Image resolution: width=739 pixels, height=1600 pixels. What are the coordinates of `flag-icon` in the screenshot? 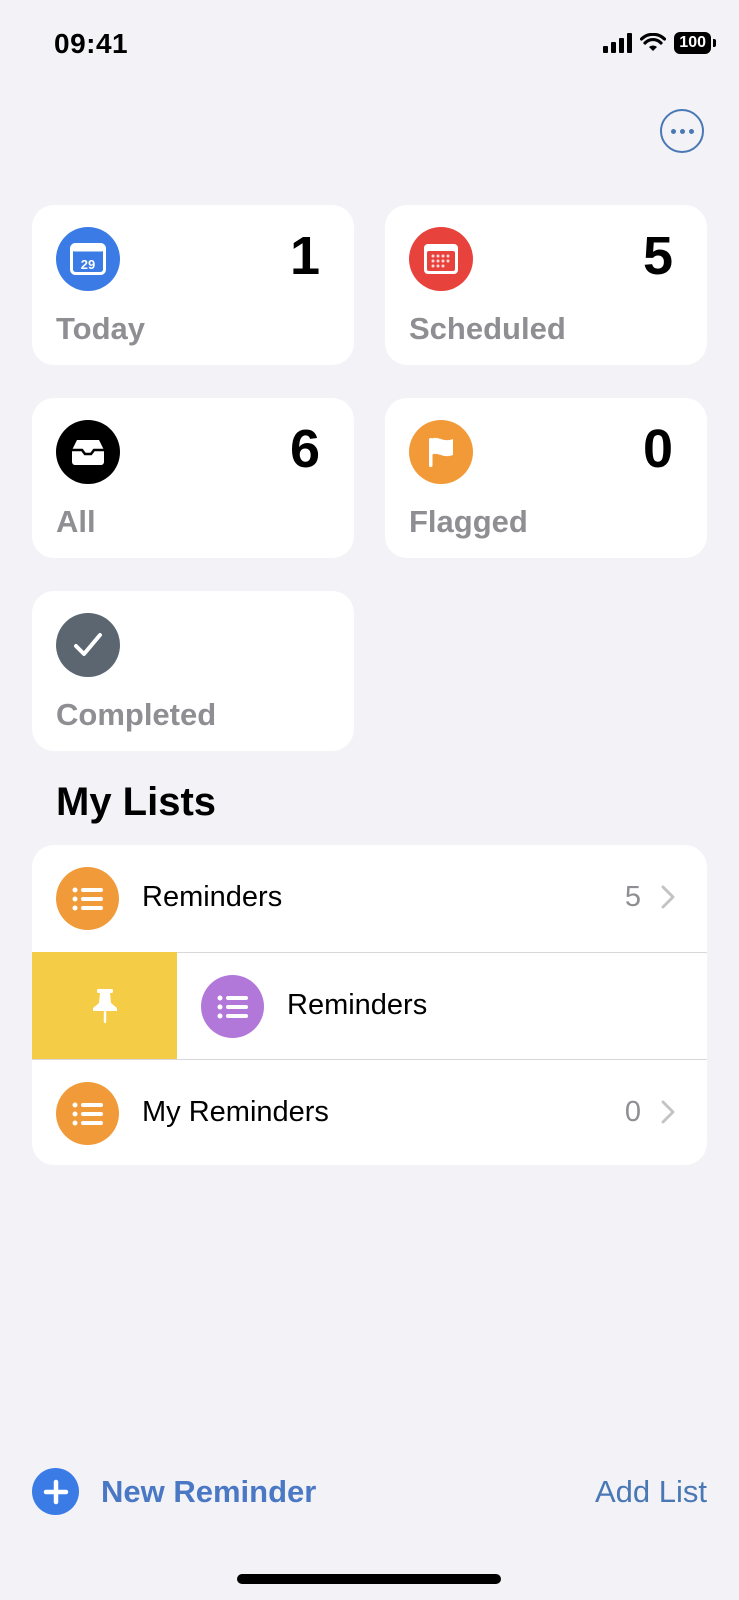 It's located at (441, 452).